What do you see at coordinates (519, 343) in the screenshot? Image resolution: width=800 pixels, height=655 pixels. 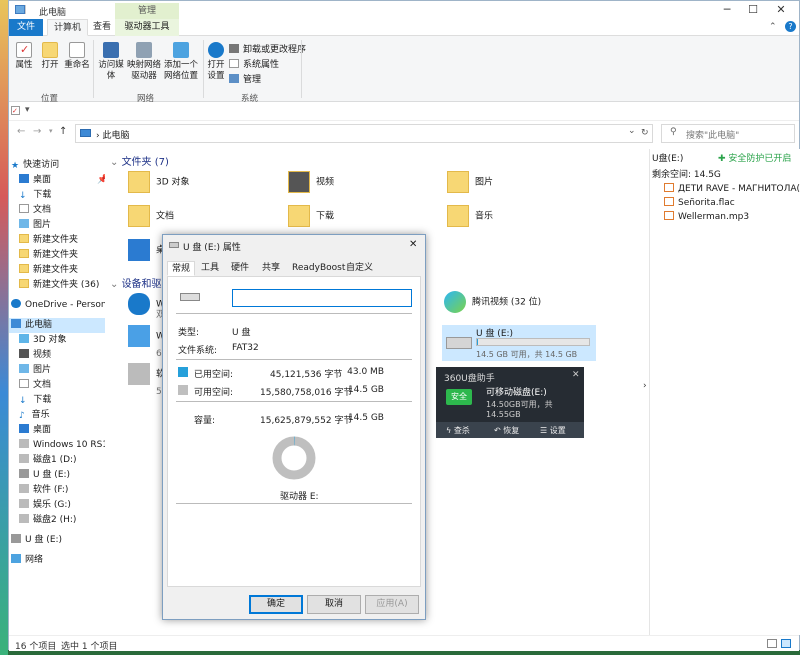 I see `usb-drive-tile: U 盘 (E:) 14.5 GB 可用，共 14.5 GB` at bounding box center [519, 343].